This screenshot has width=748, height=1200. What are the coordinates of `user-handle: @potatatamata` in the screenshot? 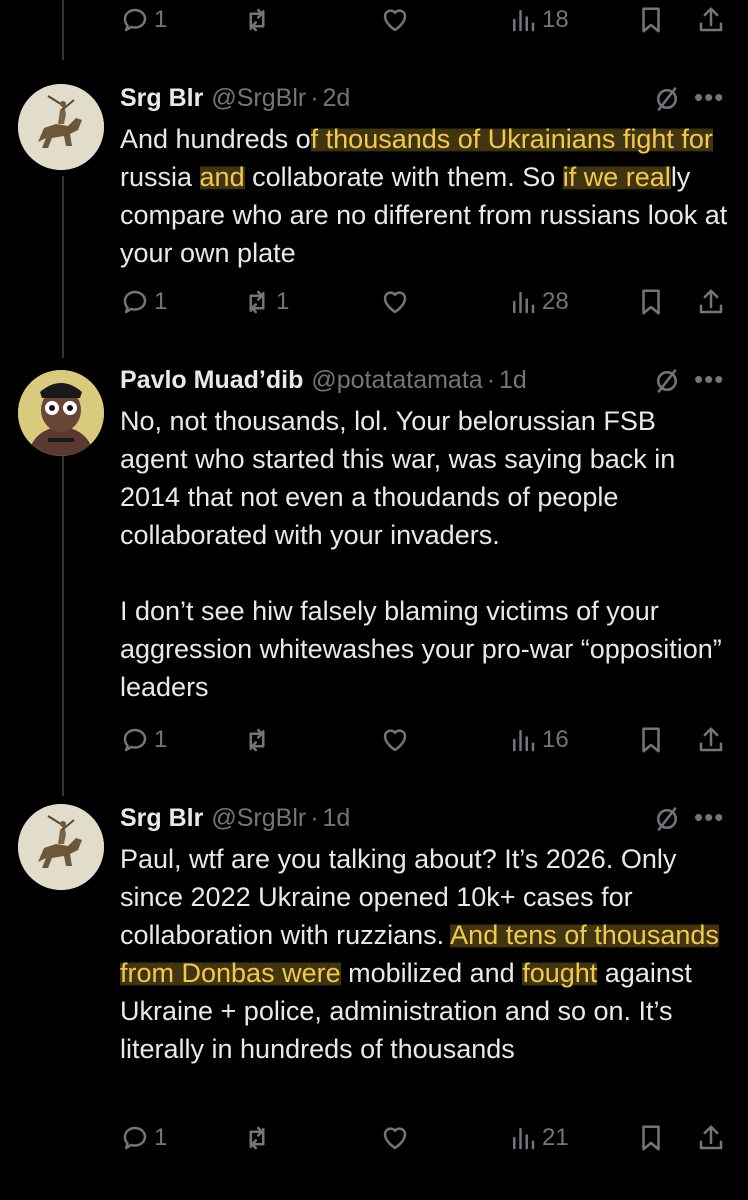 It's located at (396, 380).